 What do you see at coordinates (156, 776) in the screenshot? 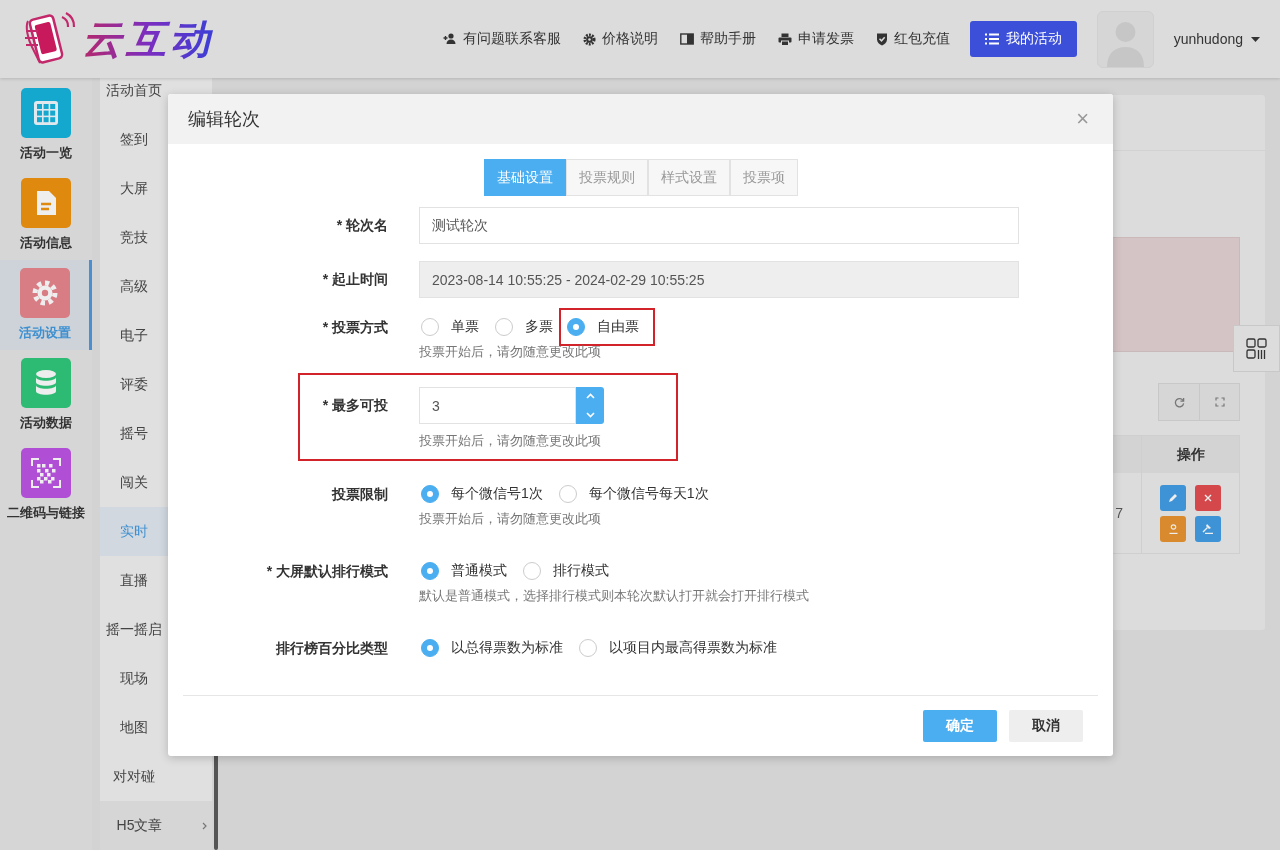
I see `sub-menu-item: 对对碰` at bounding box center [156, 776].